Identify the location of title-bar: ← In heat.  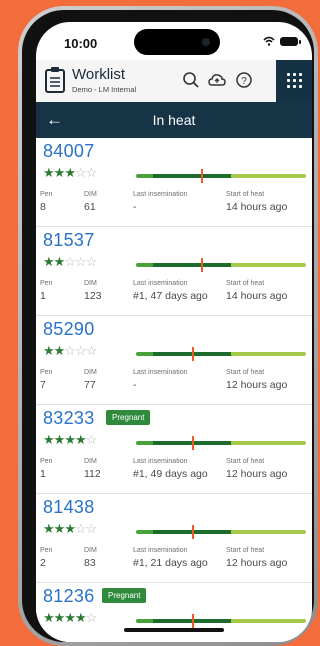
(174, 120).